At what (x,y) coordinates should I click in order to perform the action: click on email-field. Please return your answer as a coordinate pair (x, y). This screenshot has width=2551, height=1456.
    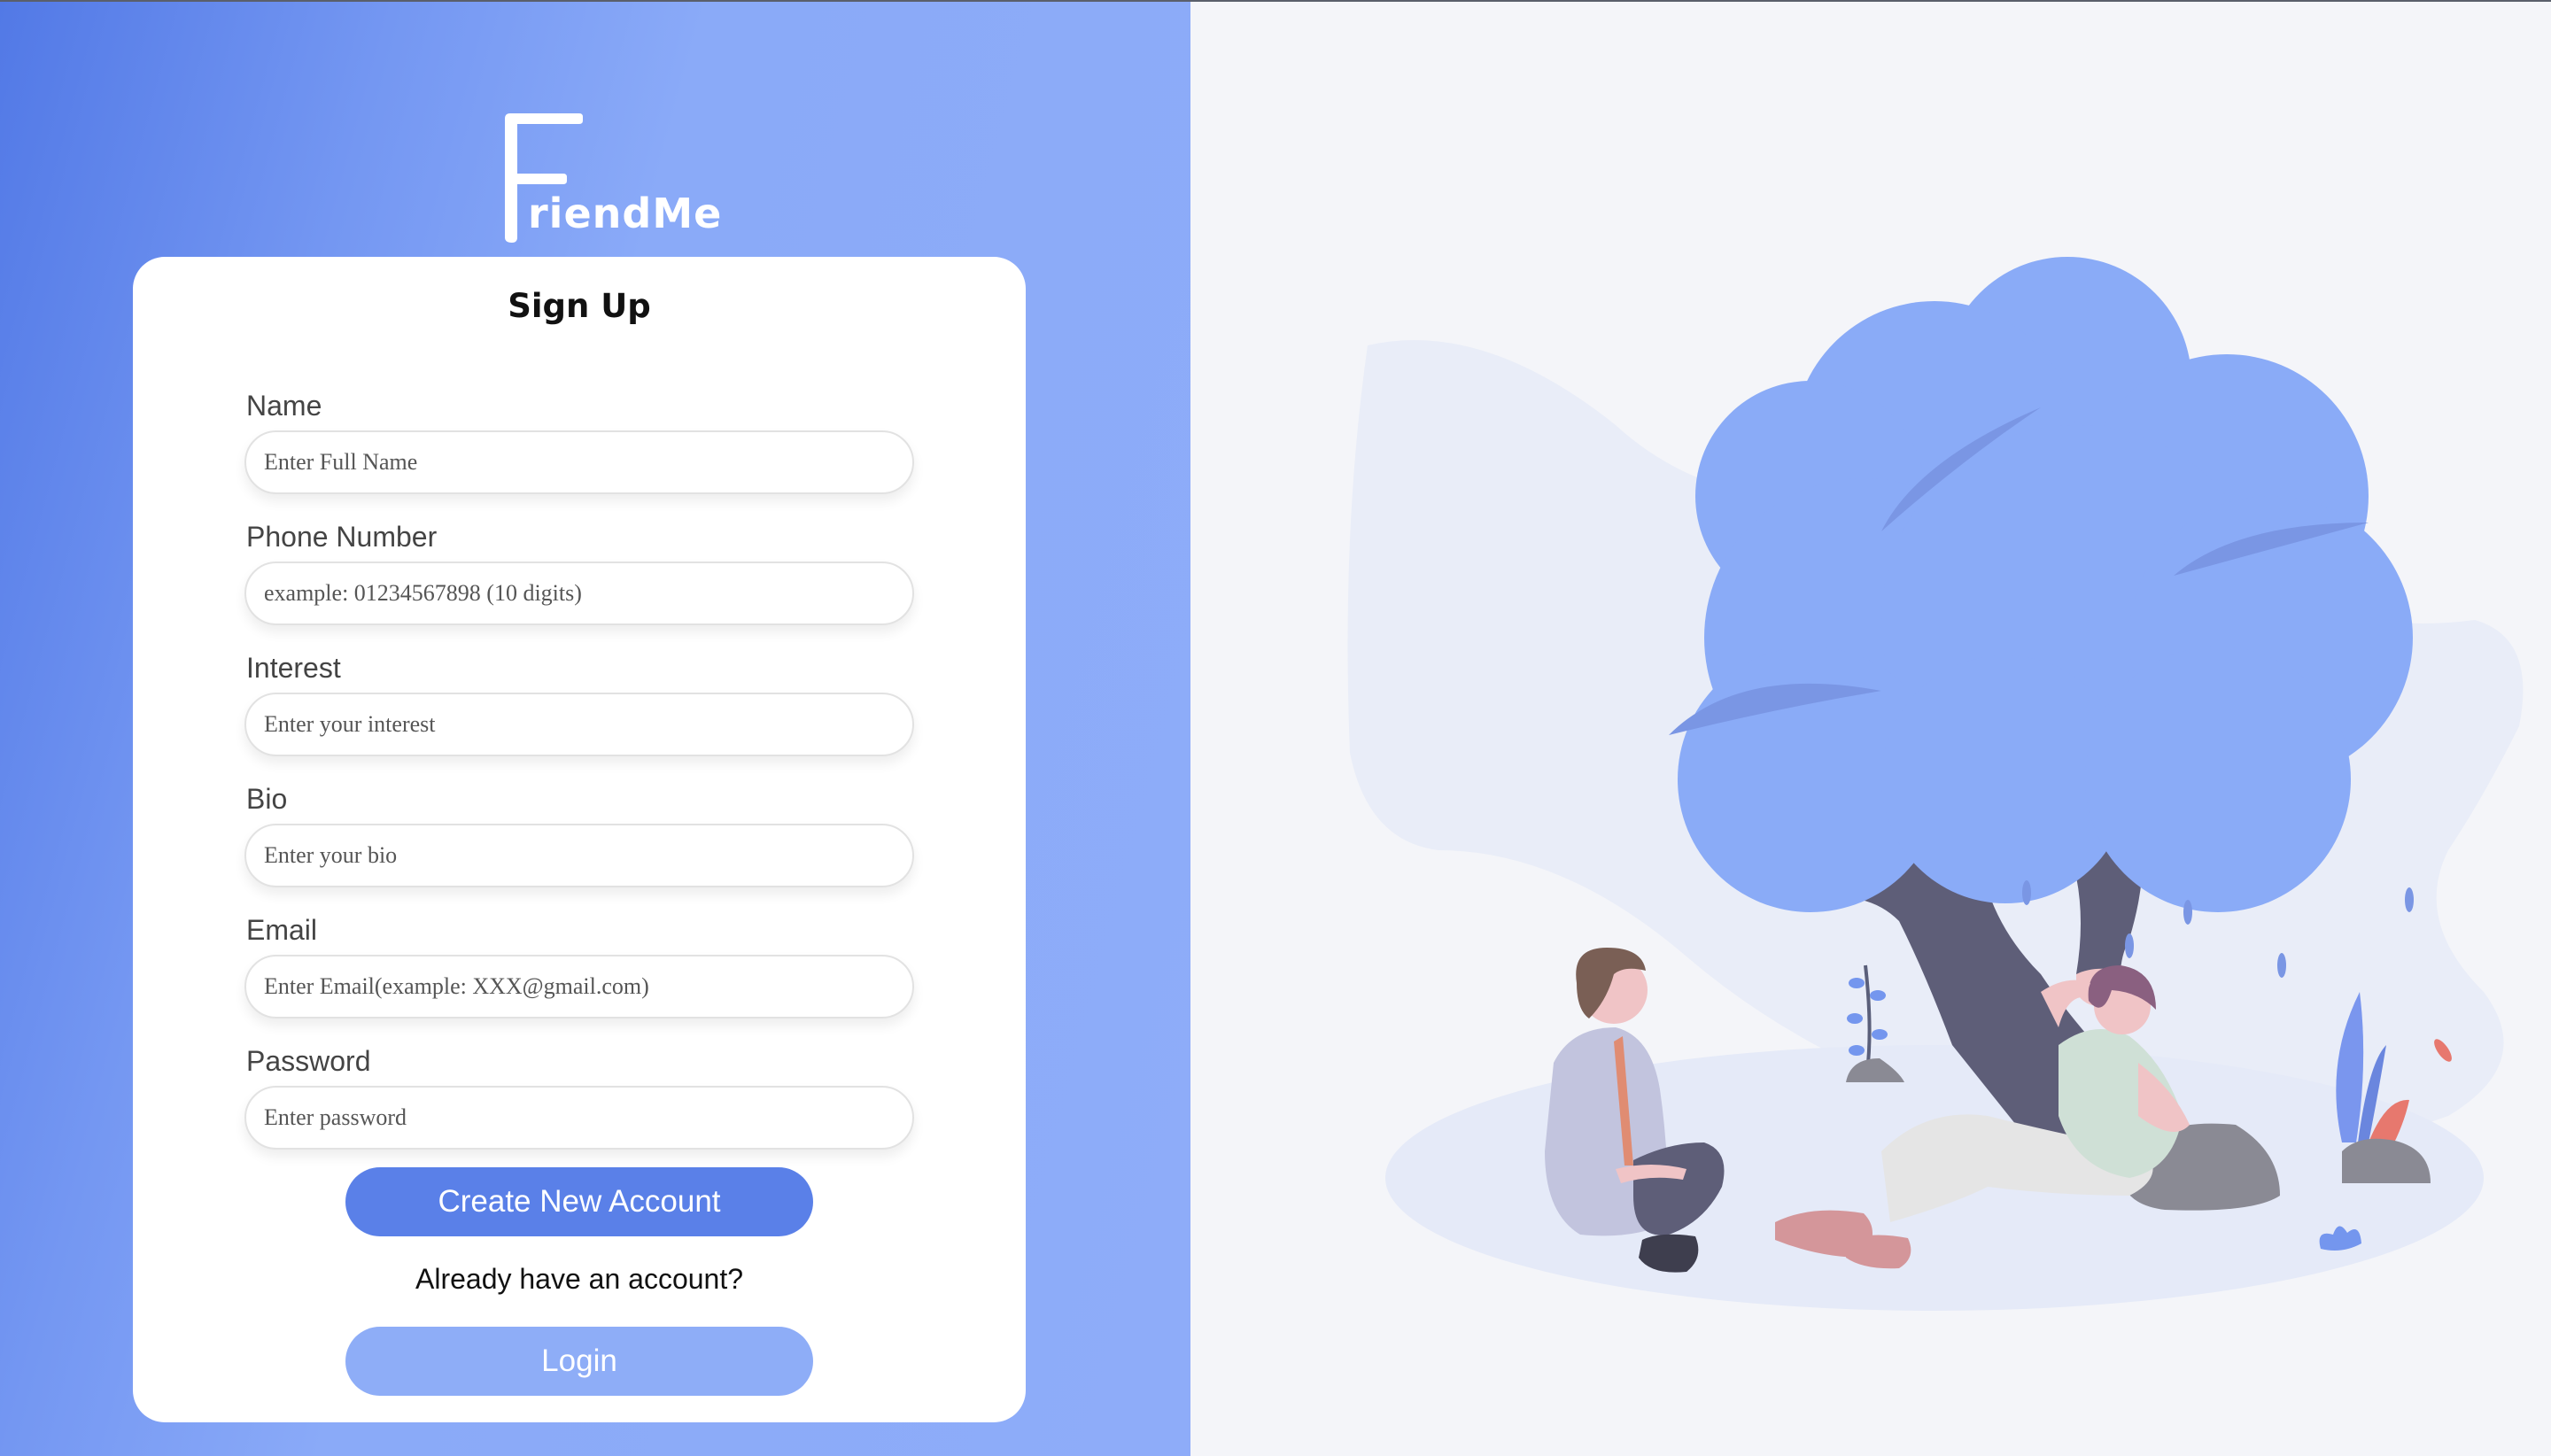
    Looking at the image, I should click on (579, 986).